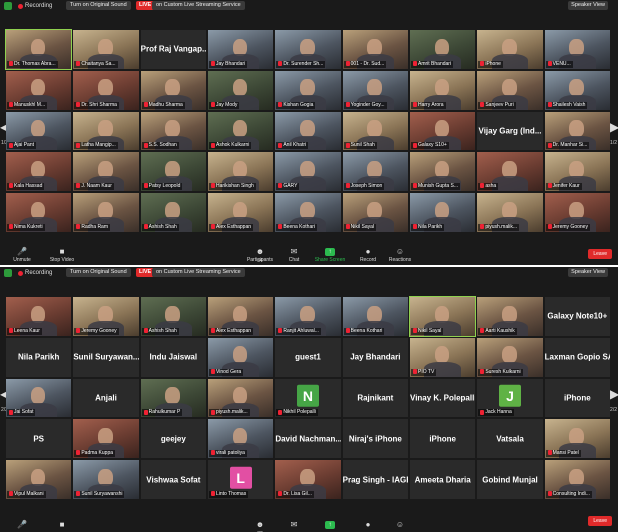 Image resolution: width=618 pixels, height=532 pixels. Describe the element at coordinates (510, 479) in the screenshot. I see `participant-tile: Gobind Munjal` at that location.